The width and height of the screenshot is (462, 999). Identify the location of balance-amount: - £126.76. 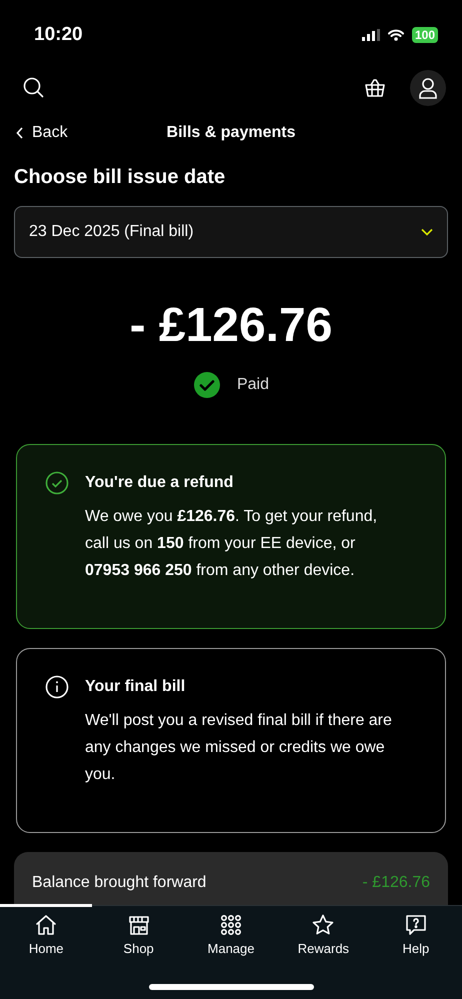
(396, 882).